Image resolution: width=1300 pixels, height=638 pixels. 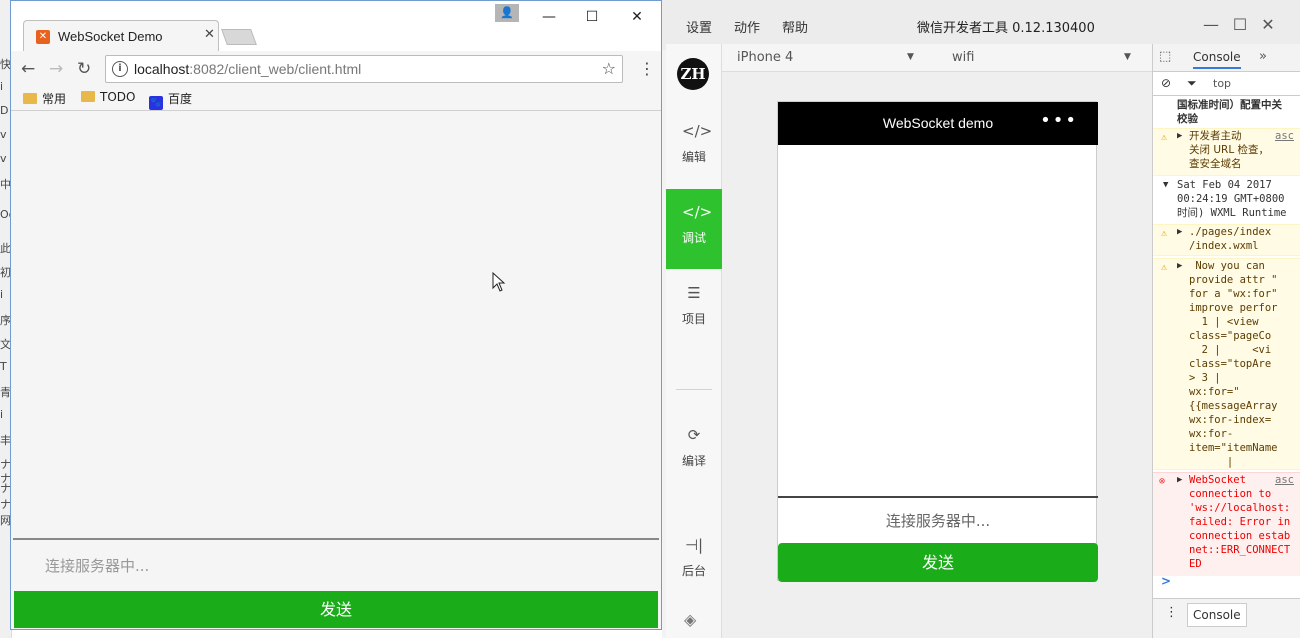 What do you see at coordinates (694, 293) in the screenshot?
I see `menu-lines-icon: ☰` at bounding box center [694, 293].